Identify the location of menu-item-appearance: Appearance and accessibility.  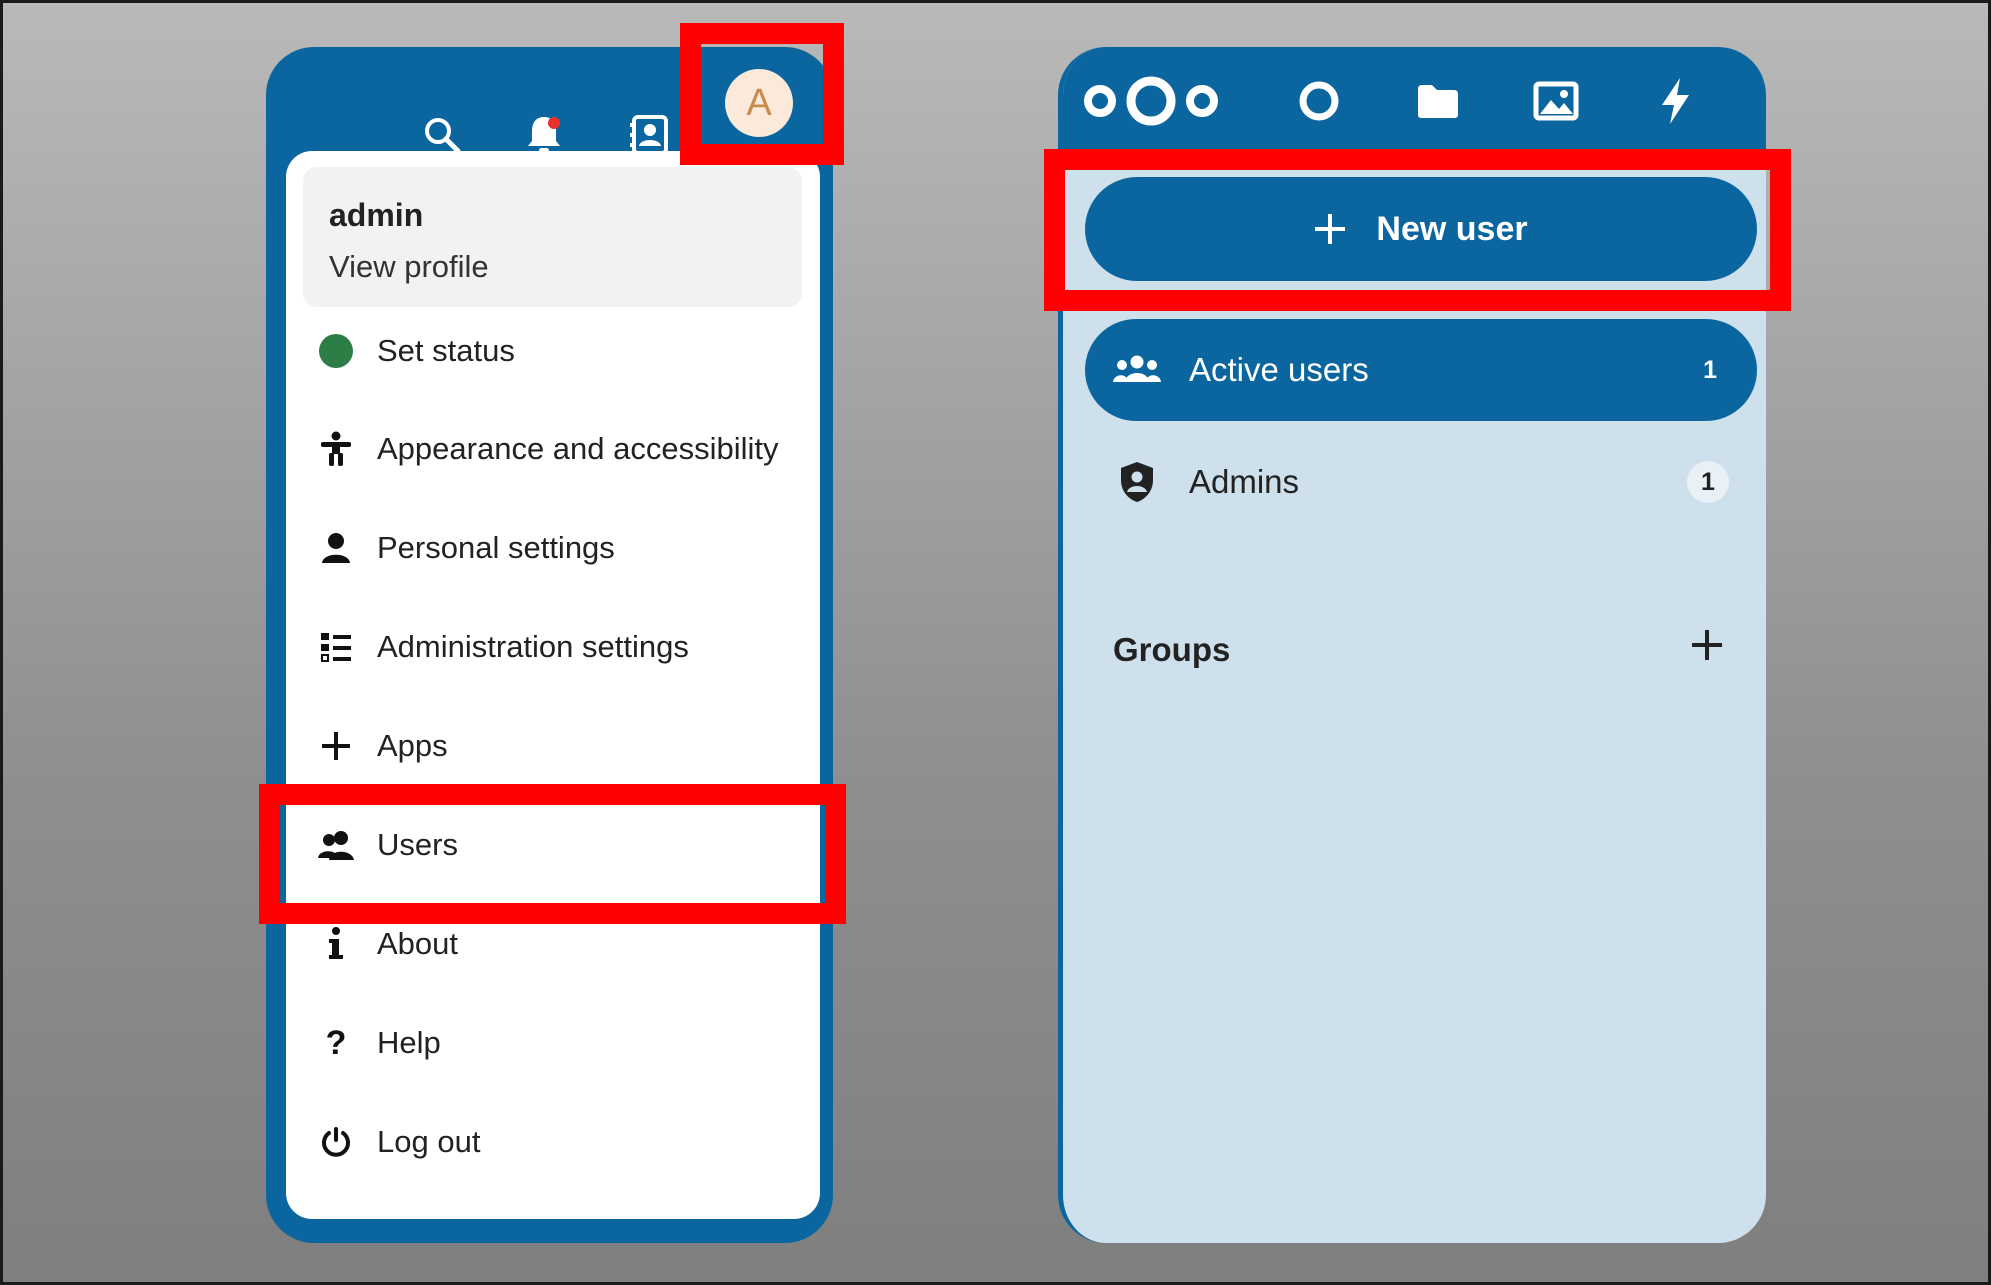
(553, 449).